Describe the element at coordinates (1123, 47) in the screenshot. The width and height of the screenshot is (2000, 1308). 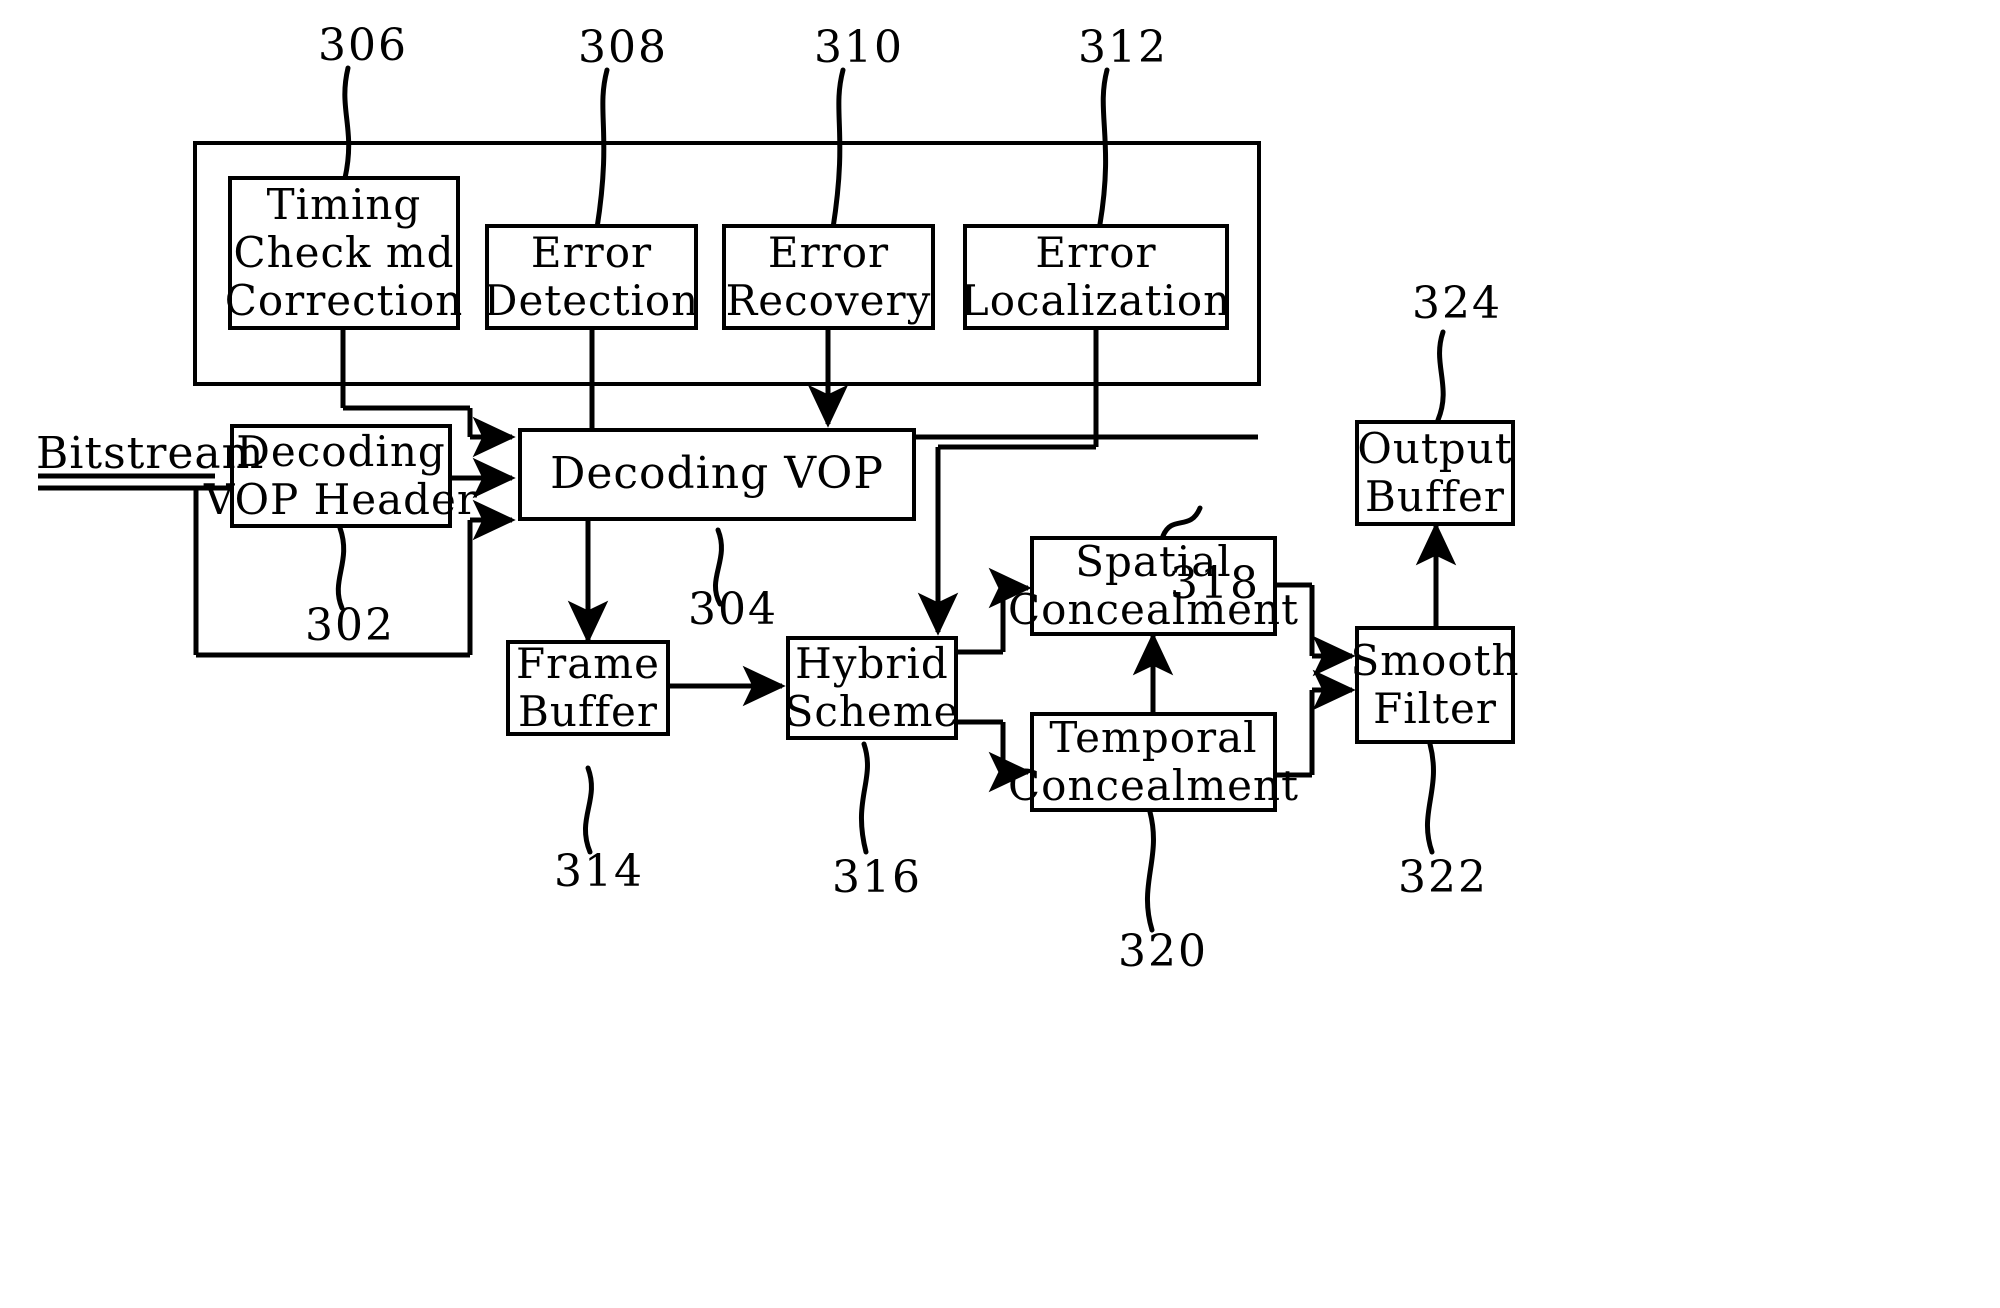
I see `reference-numeral-312: 312` at that location.